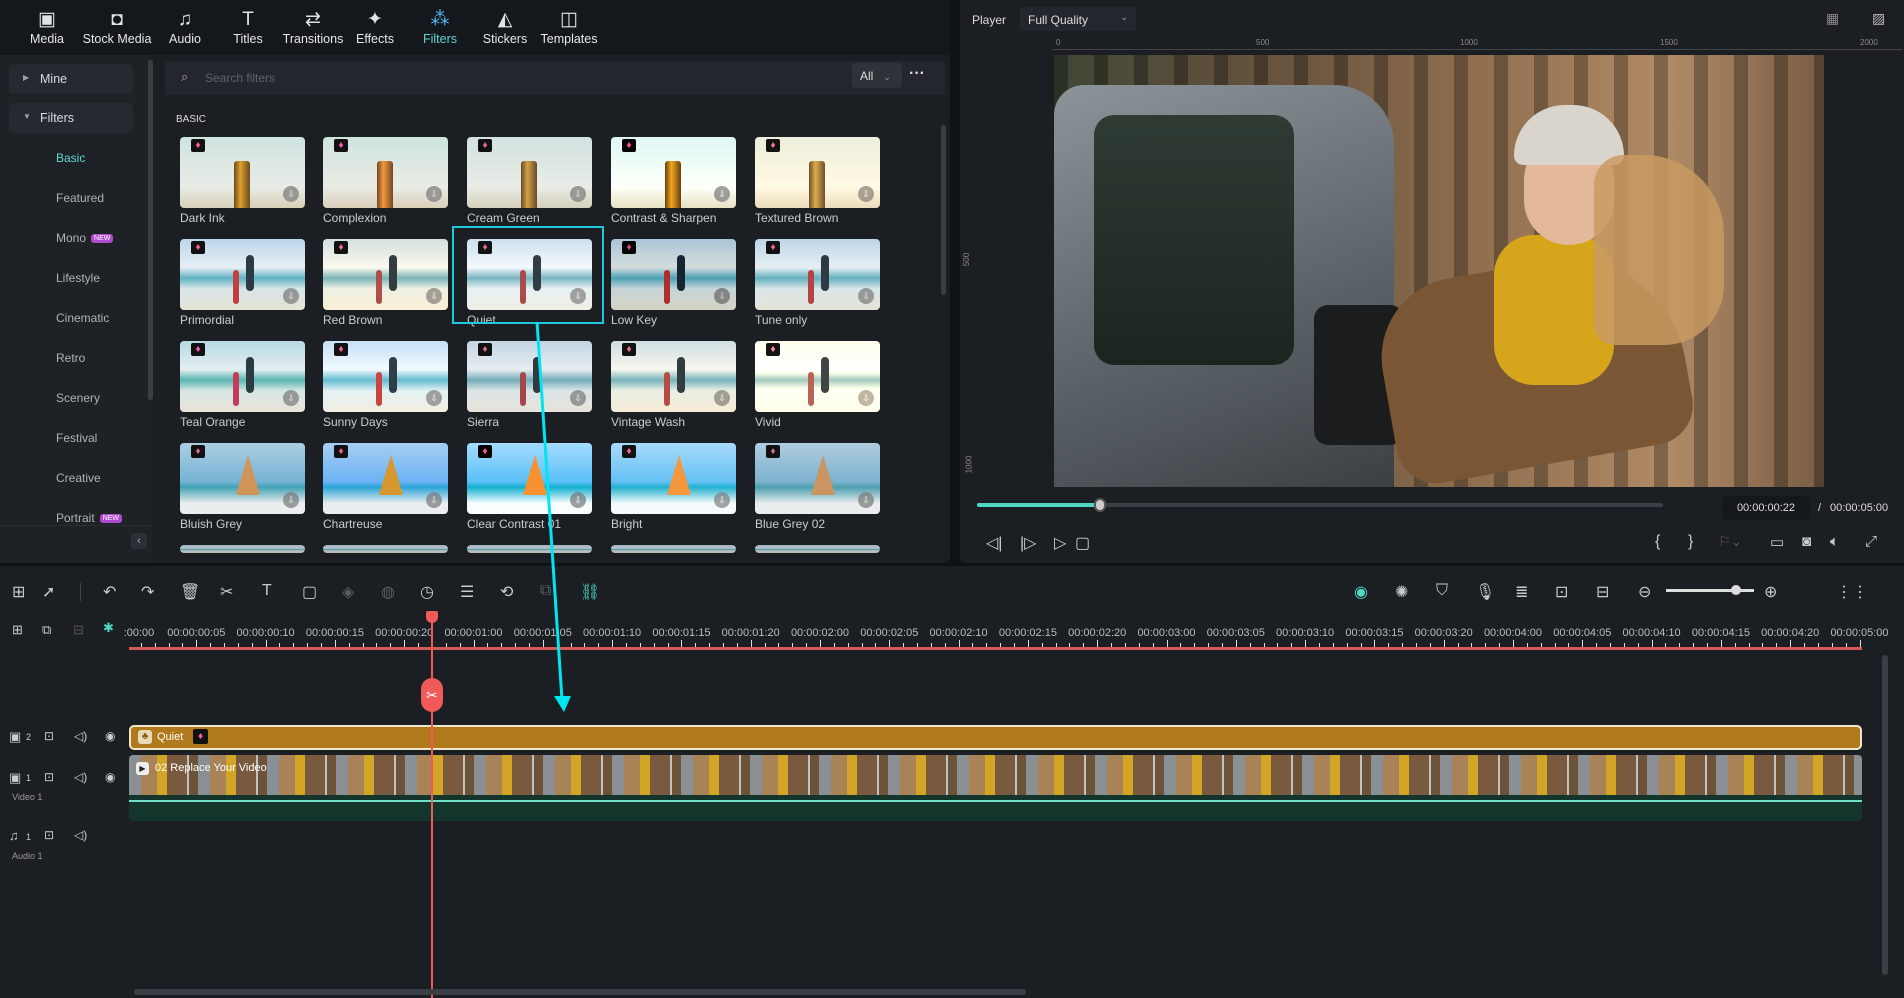 The height and width of the screenshot is (998, 1904). What do you see at coordinates (185, 39) in the screenshot?
I see `nav-label: Audio` at bounding box center [185, 39].